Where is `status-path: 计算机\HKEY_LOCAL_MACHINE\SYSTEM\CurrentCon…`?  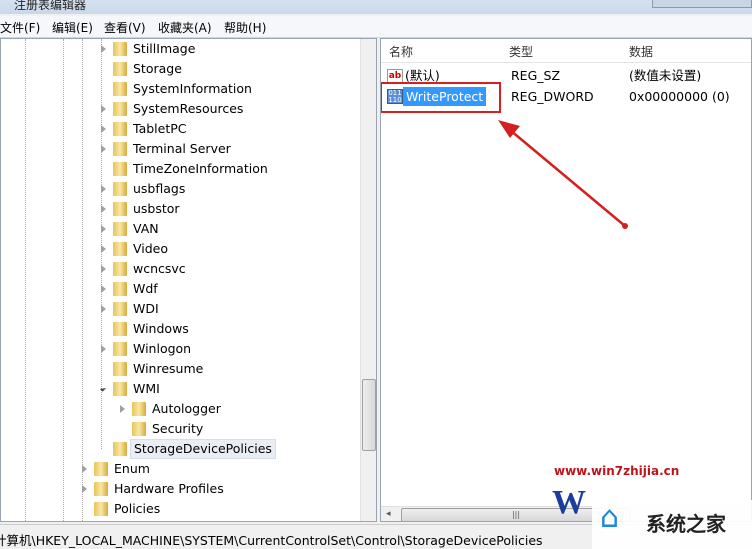
status-path: 计算机\HKEY_LOCAL_MACHINE\SYSTEM\CurrentCon… is located at coordinates (271, 540).